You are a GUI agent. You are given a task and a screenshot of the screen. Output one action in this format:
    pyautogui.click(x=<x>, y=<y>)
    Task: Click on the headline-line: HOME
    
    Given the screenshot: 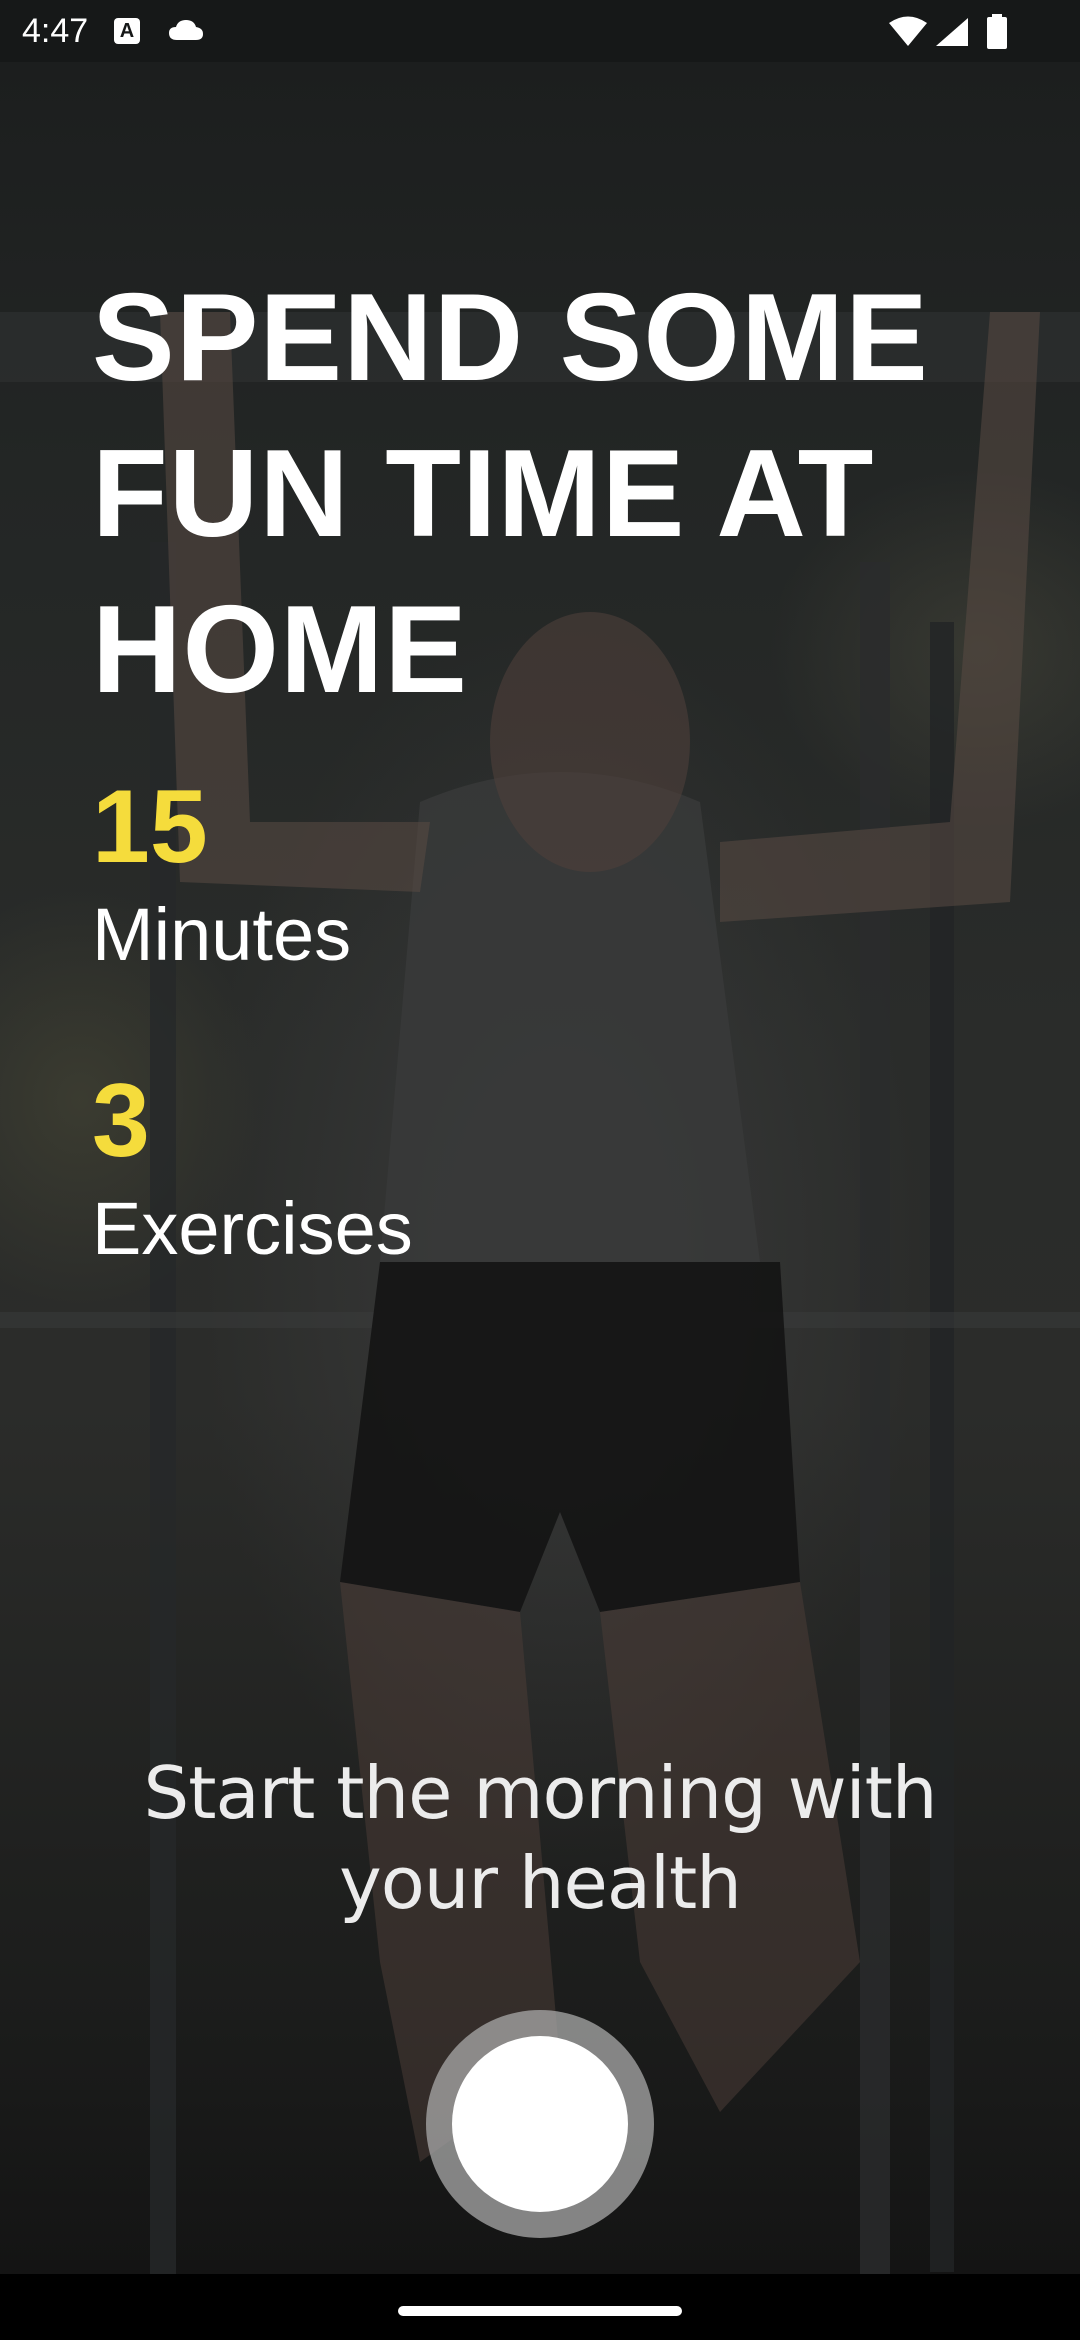 What is the action you would take?
    pyautogui.click(x=280, y=650)
    